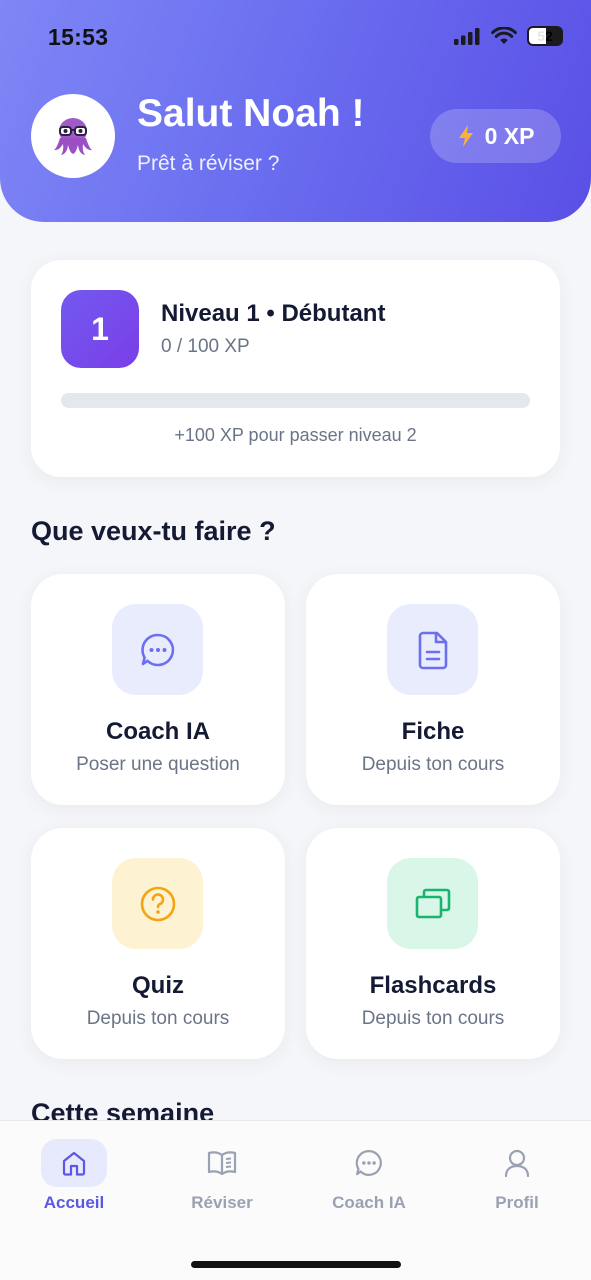  Describe the element at coordinates (295, 1200) in the screenshot. I see `bottom-tab-bar: Accueil Réviser Coach IA Profil` at that location.